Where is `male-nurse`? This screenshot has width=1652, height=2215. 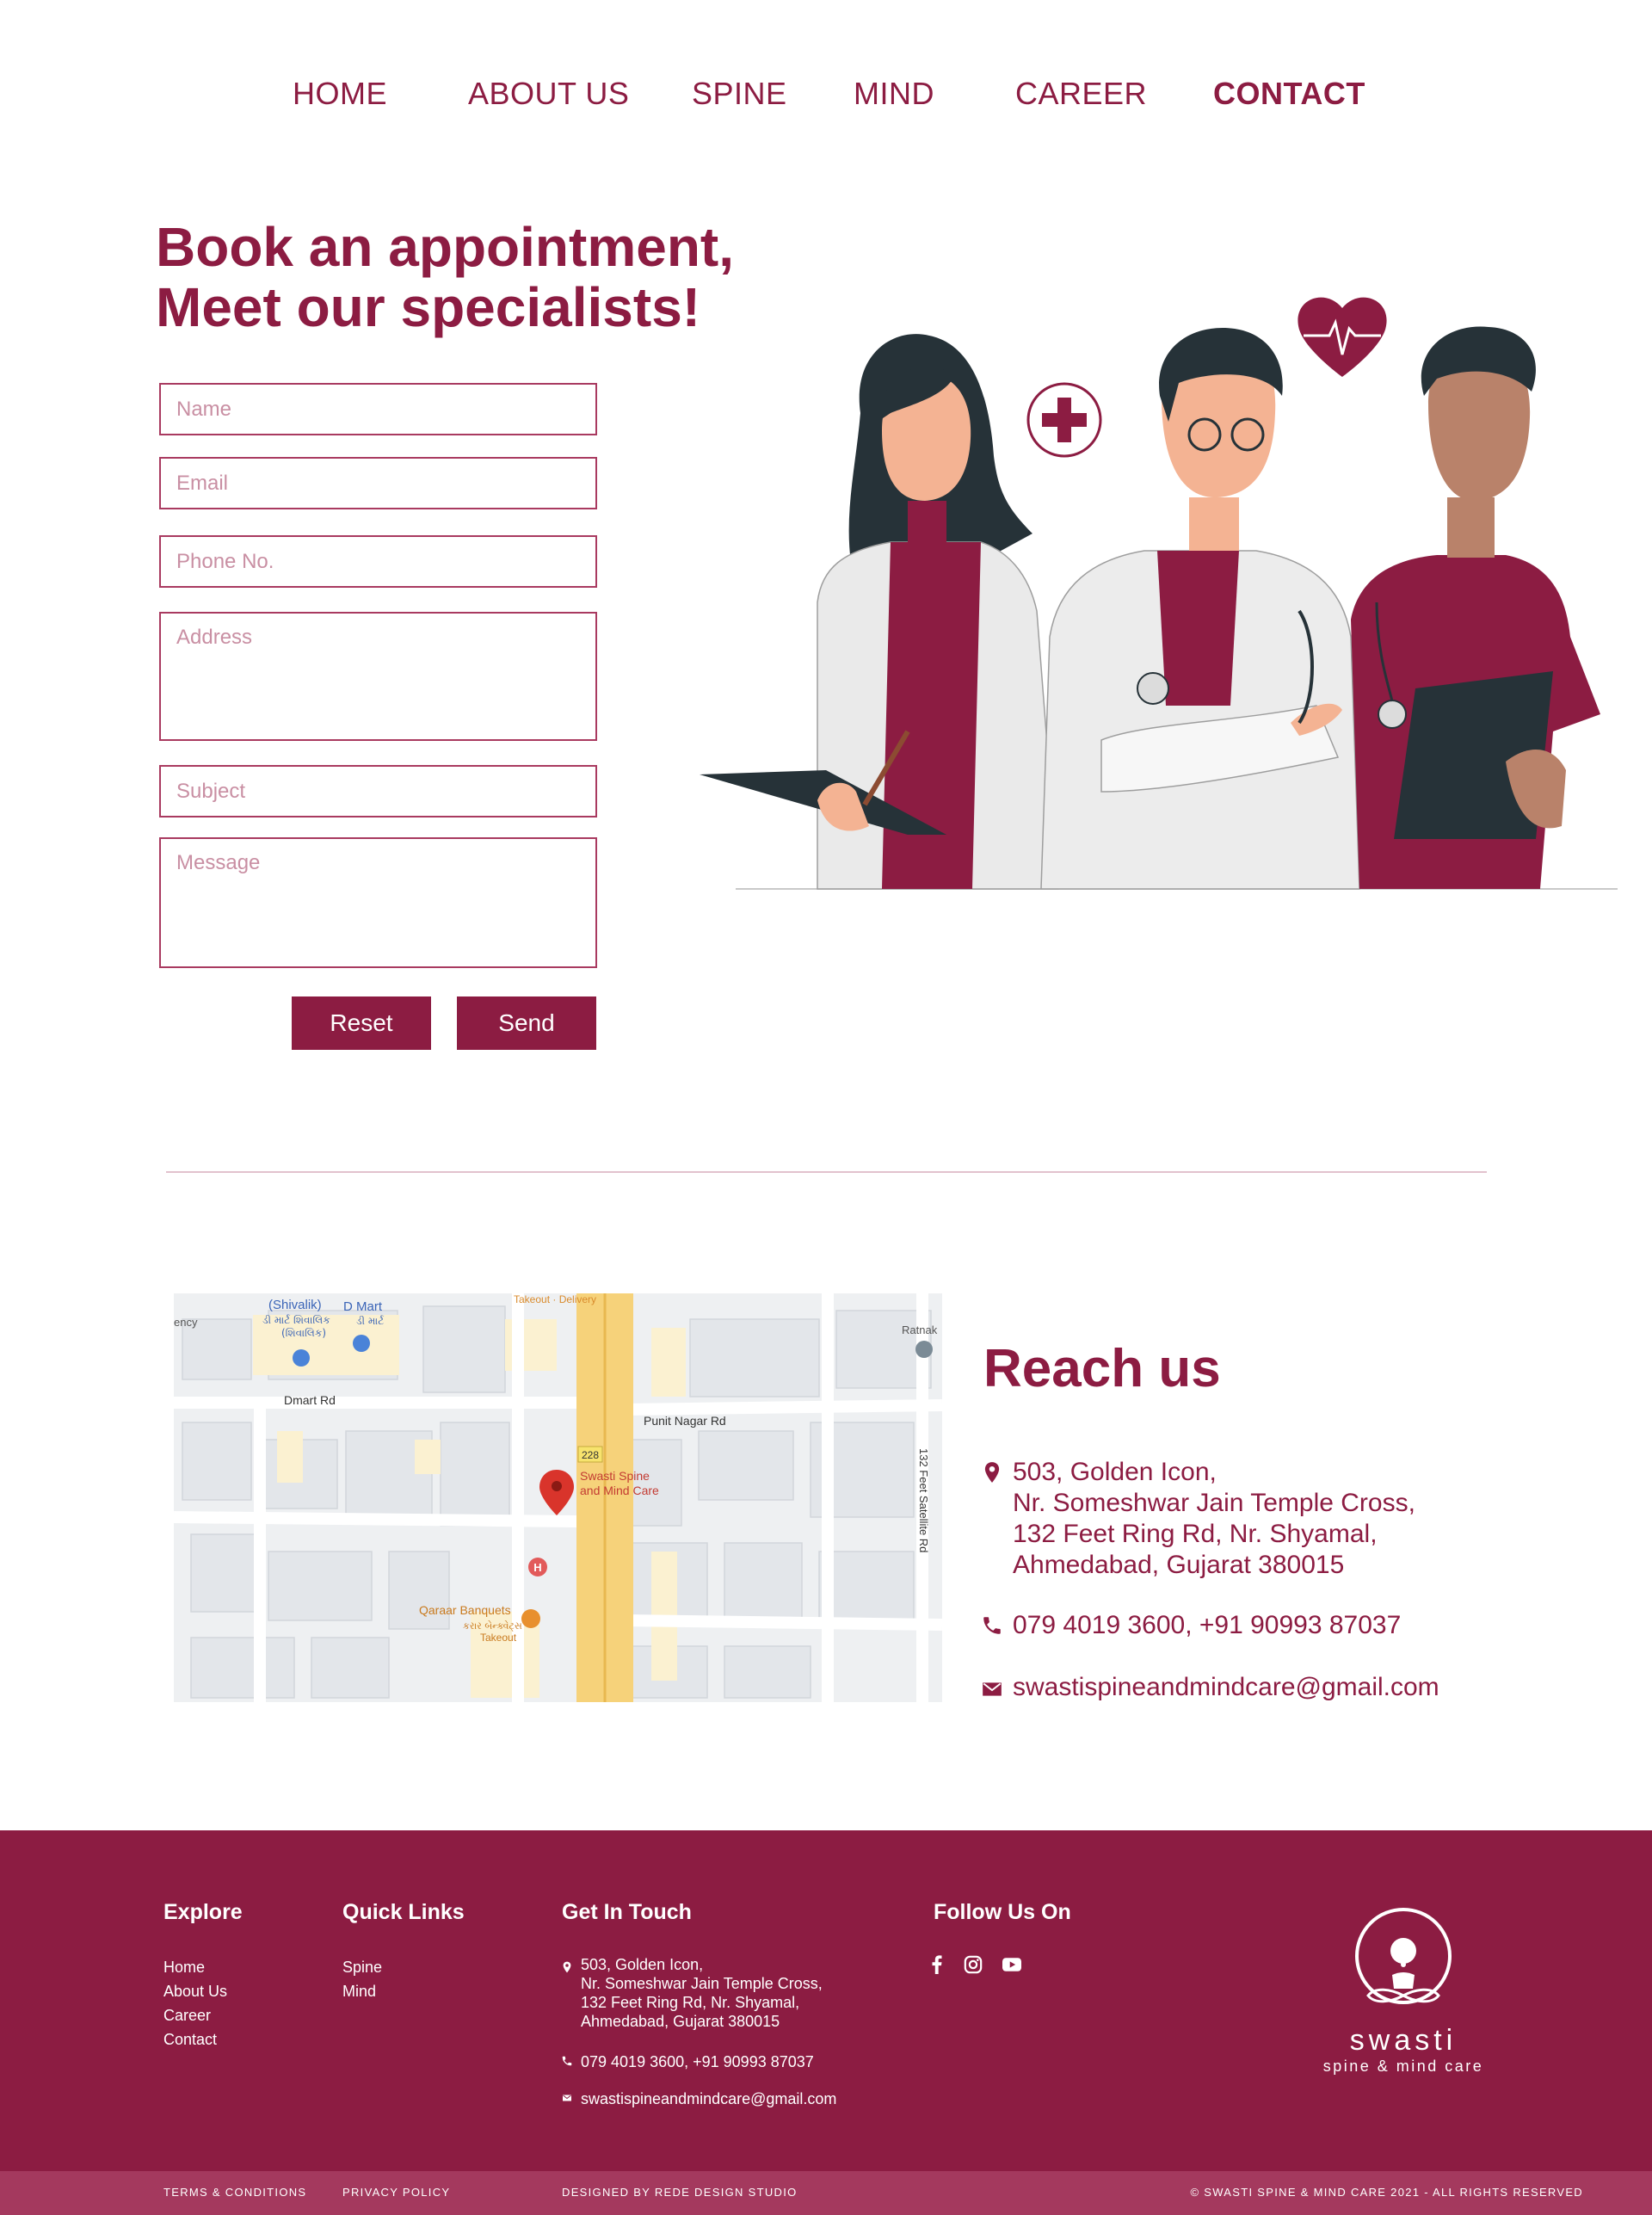 male-nurse is located at coordinates (1475, 607).